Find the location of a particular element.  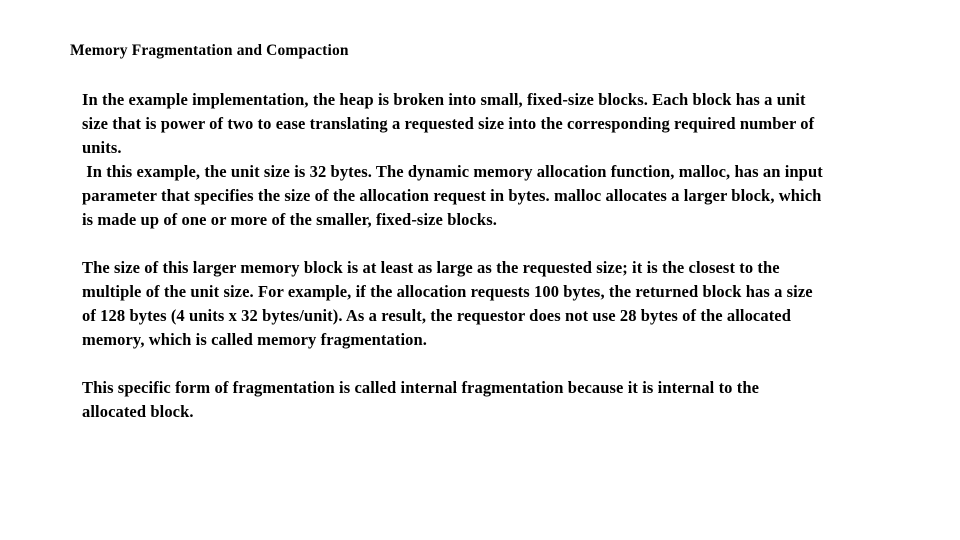

text-line: units. is located at coordinates (102, 147).